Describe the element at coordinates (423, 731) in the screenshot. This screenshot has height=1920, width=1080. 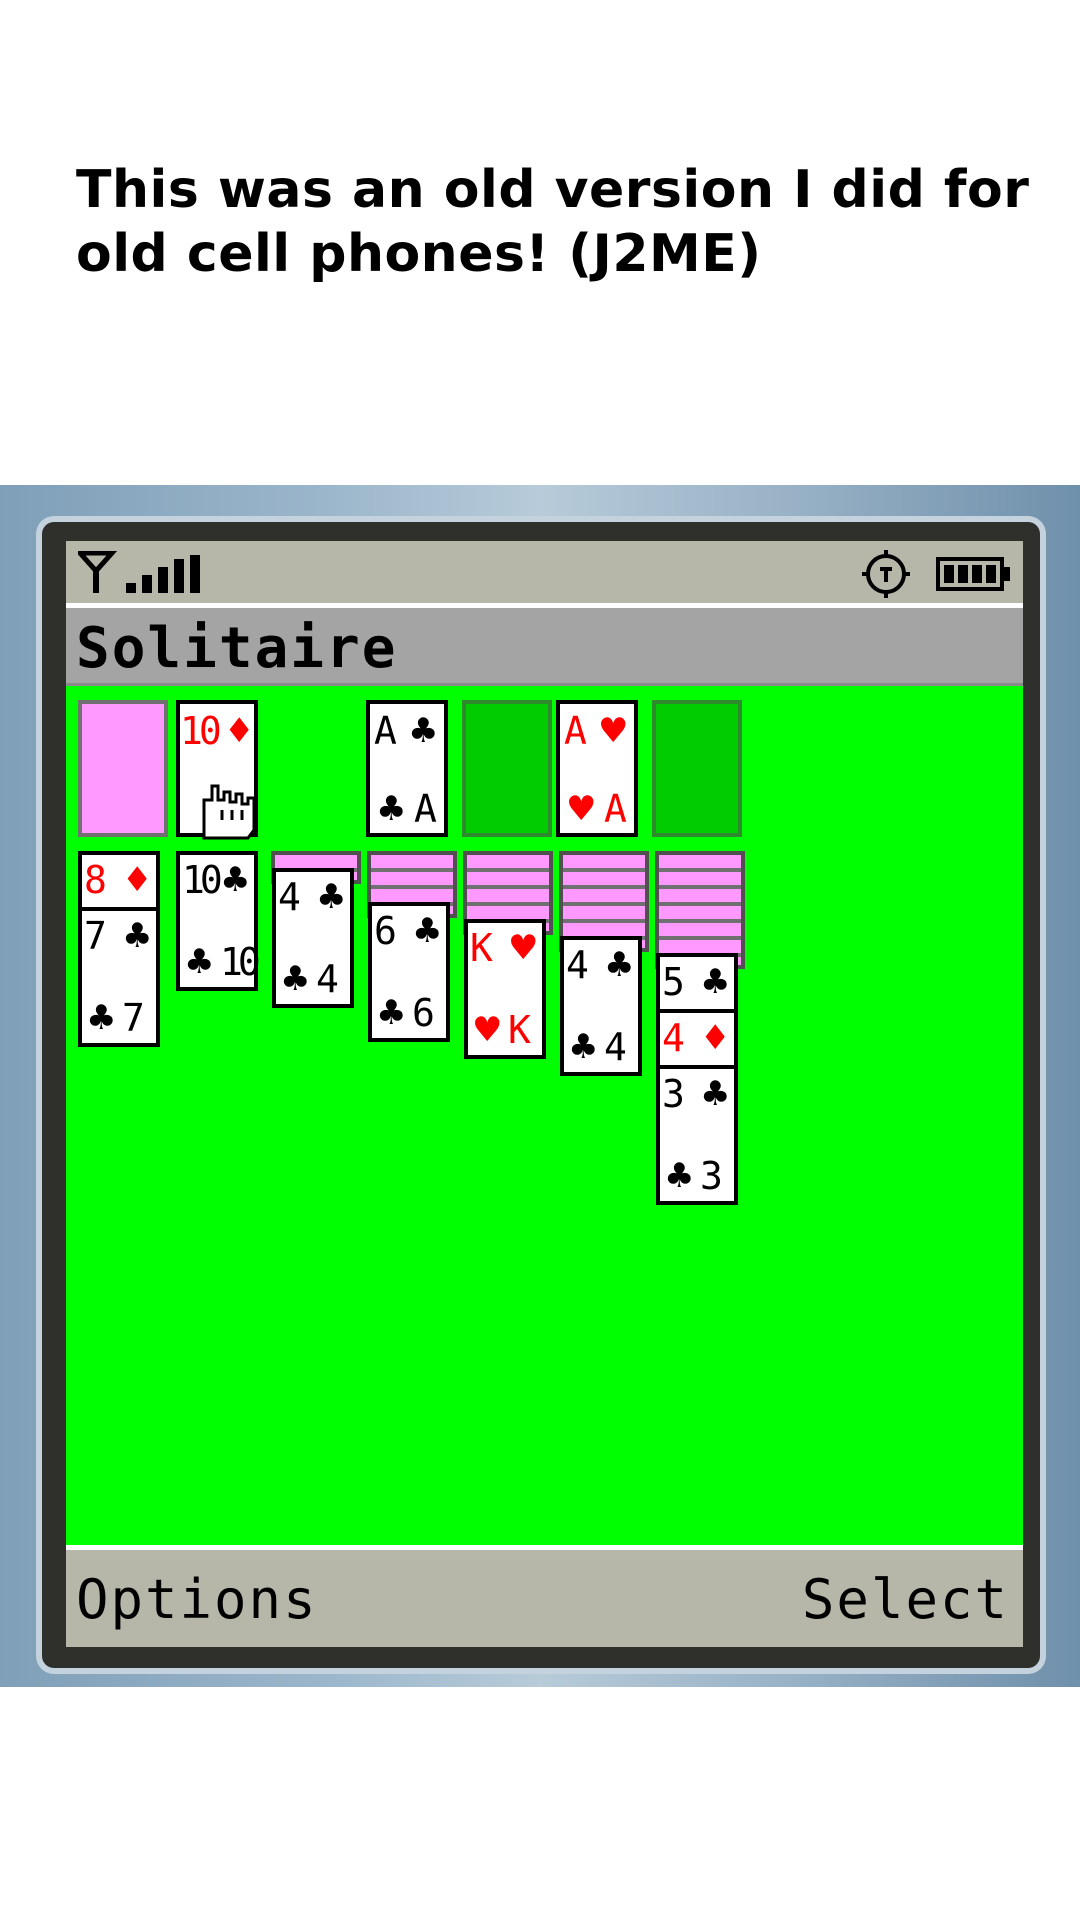
I see `foundation-1-suit-top: ♣` at that location.